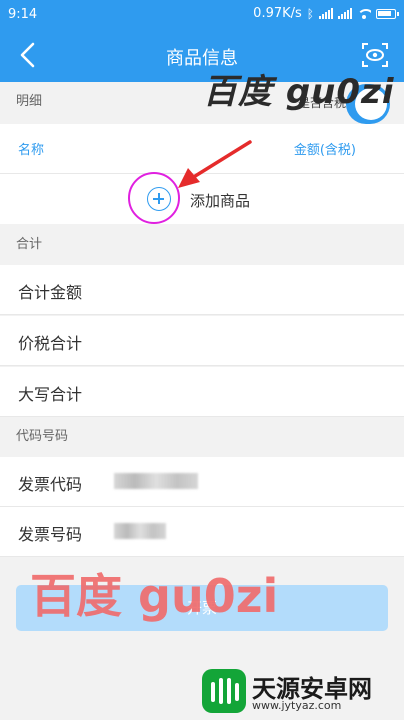 This screenshot has width=404, height=720. I want to click on site-logo: 天源安卓网 www.jytyaz.com, so click(302, 692).